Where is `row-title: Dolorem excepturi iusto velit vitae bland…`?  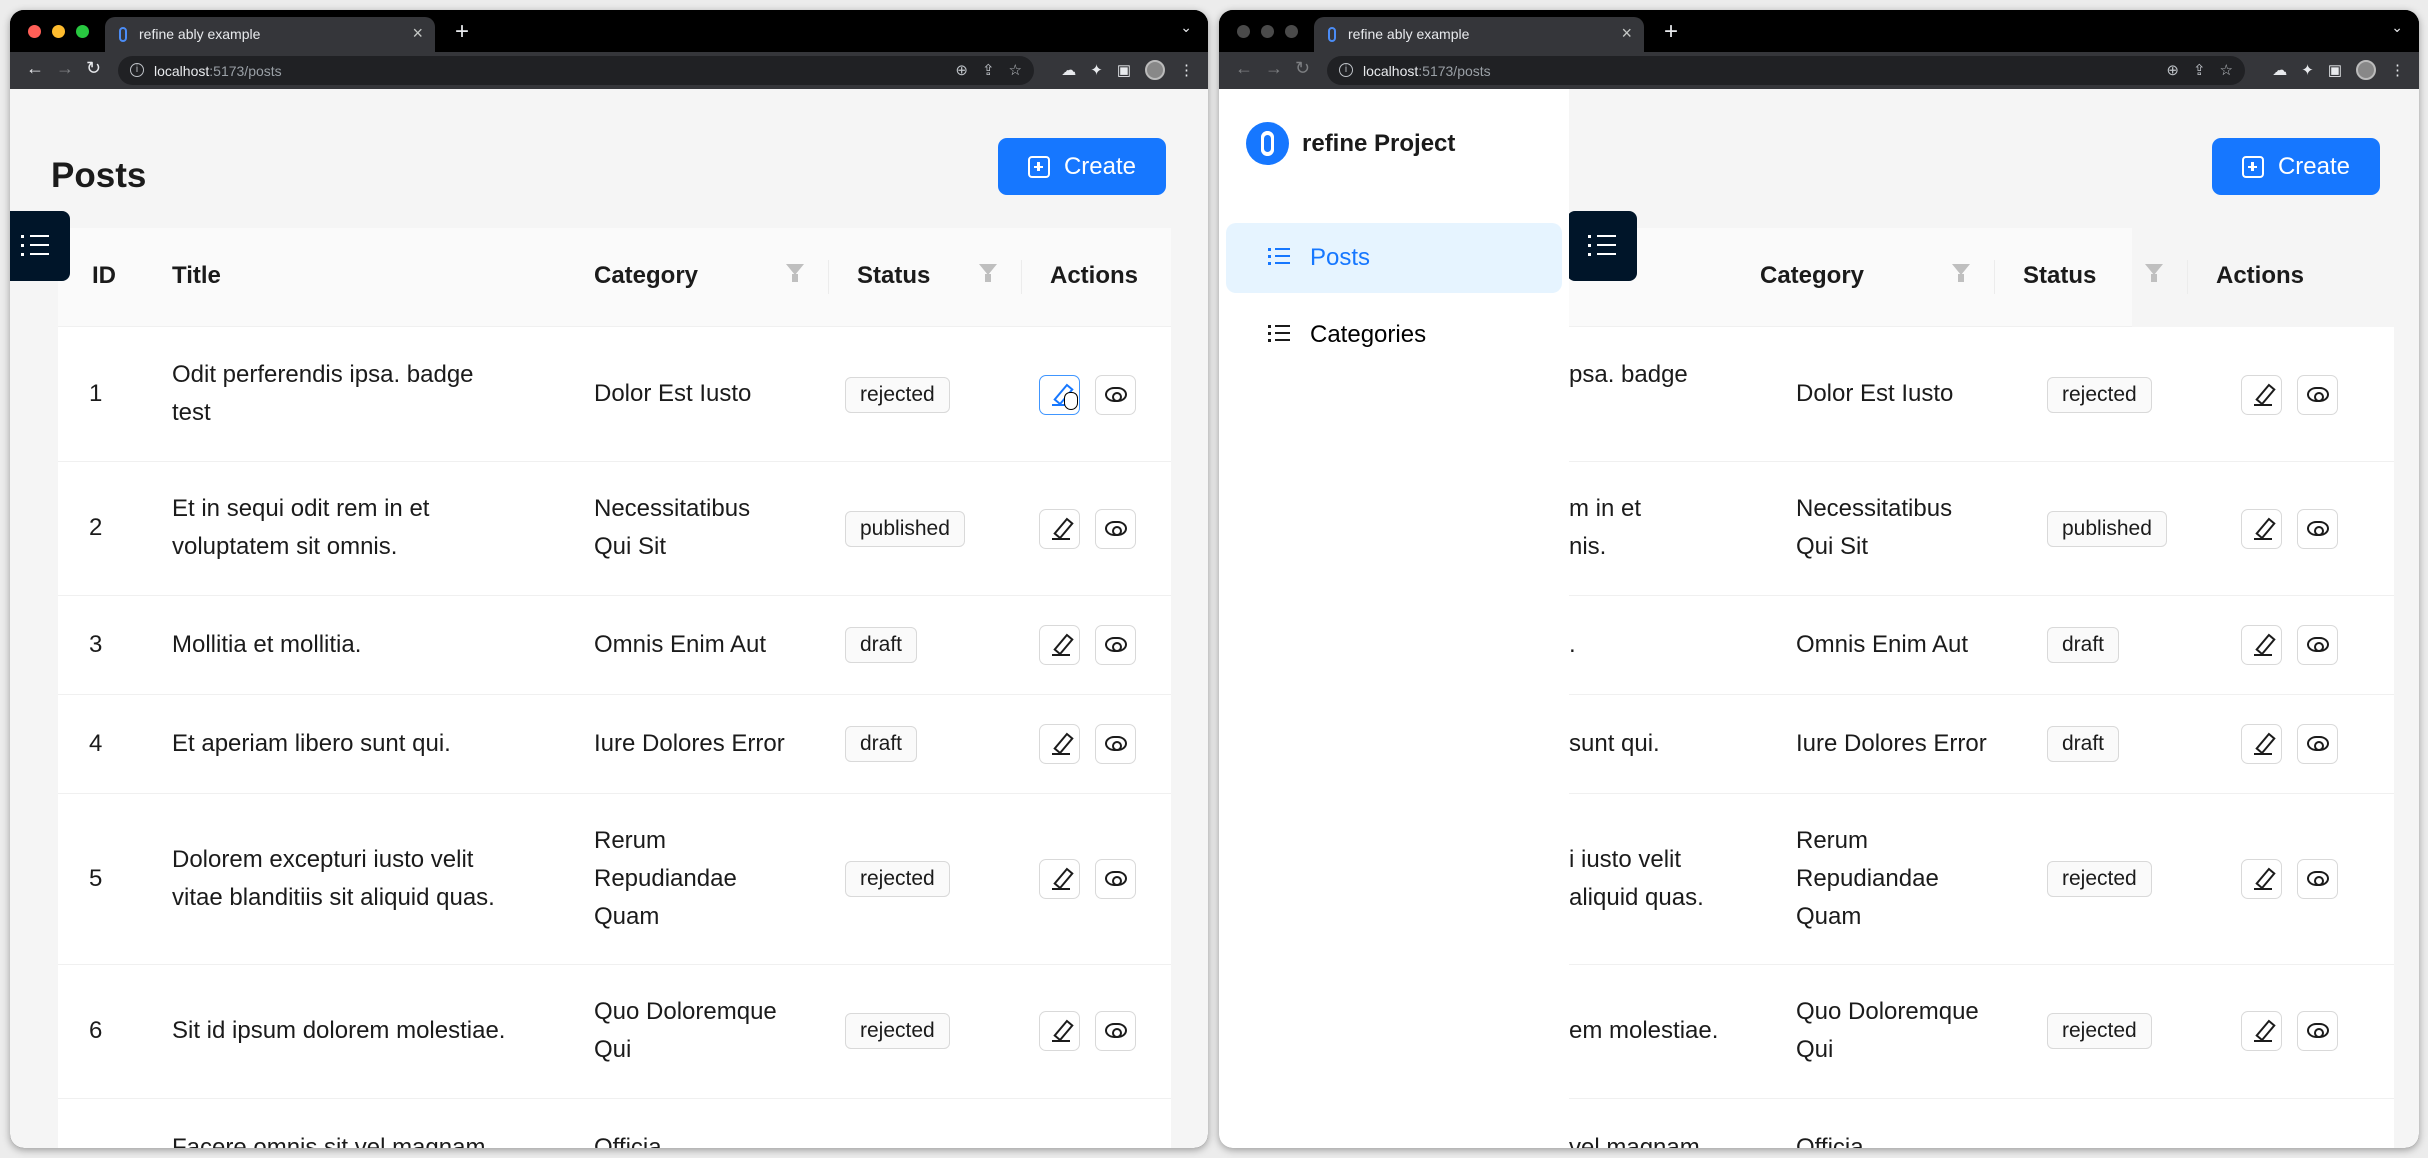
row-title: Dolorem excepturi iusto velit vitae bland… is located at coordinates (333, 878).